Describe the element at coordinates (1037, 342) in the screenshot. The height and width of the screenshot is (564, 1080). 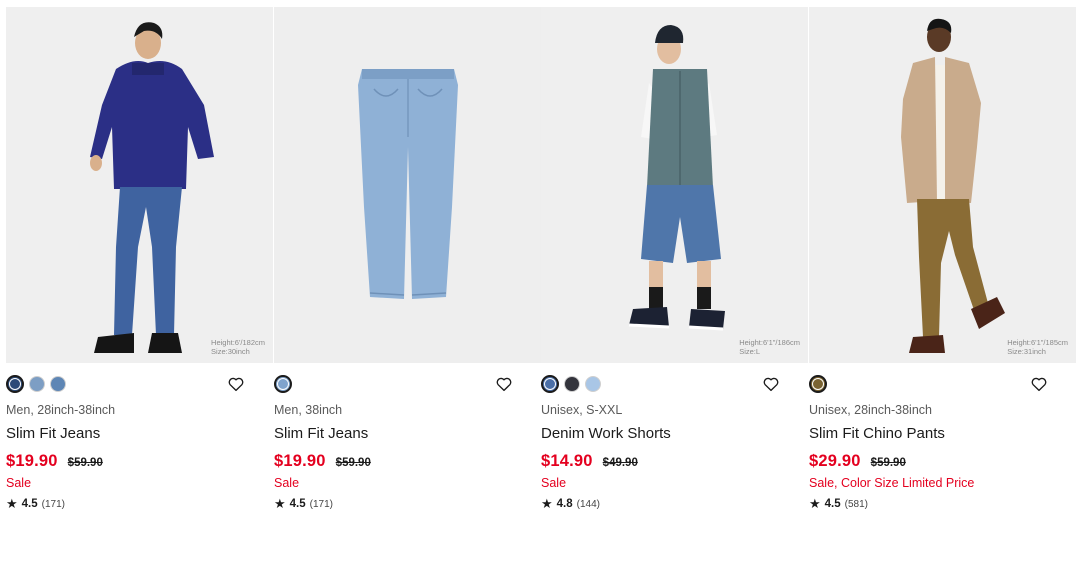
I see `model-height-text: Height:6'1"/185cm` at that location.